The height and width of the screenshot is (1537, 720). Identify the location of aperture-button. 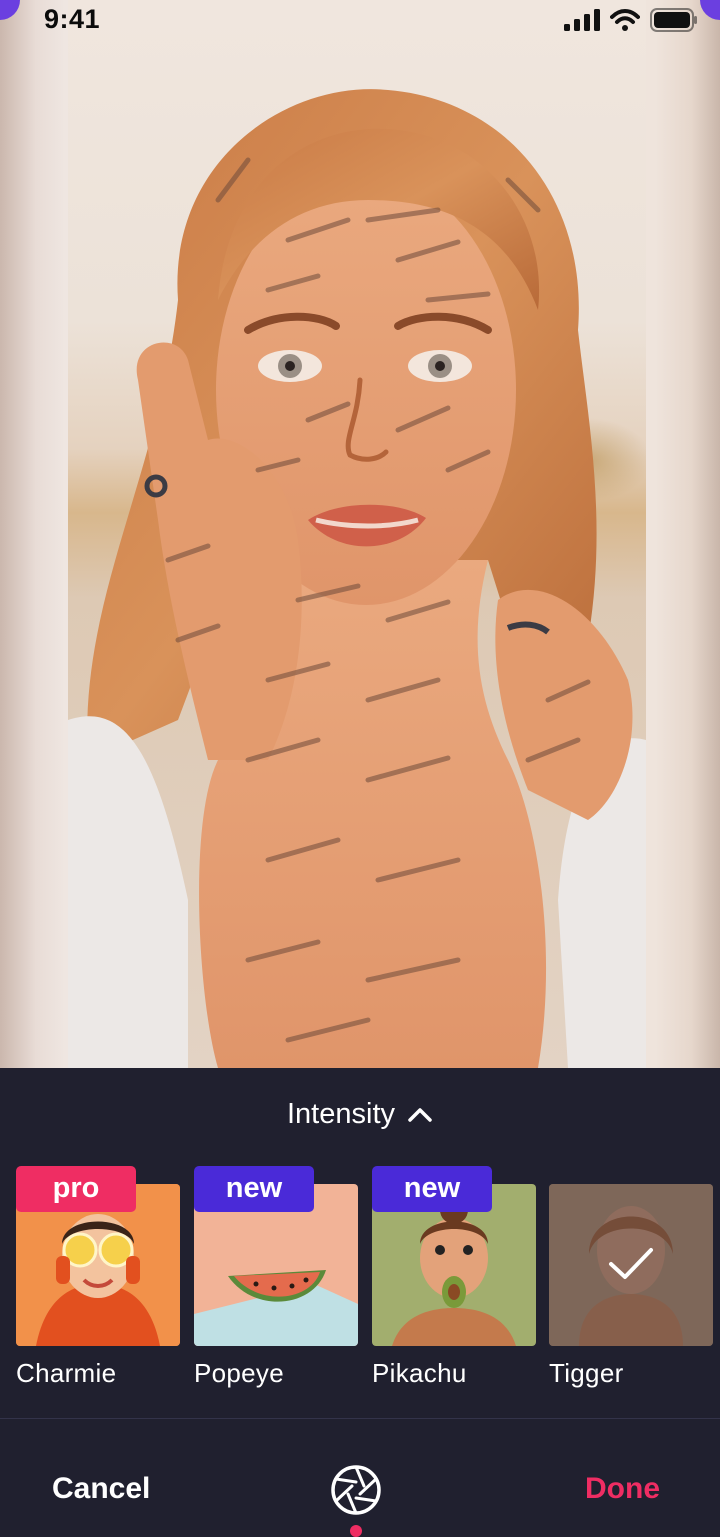
(356, 1490).